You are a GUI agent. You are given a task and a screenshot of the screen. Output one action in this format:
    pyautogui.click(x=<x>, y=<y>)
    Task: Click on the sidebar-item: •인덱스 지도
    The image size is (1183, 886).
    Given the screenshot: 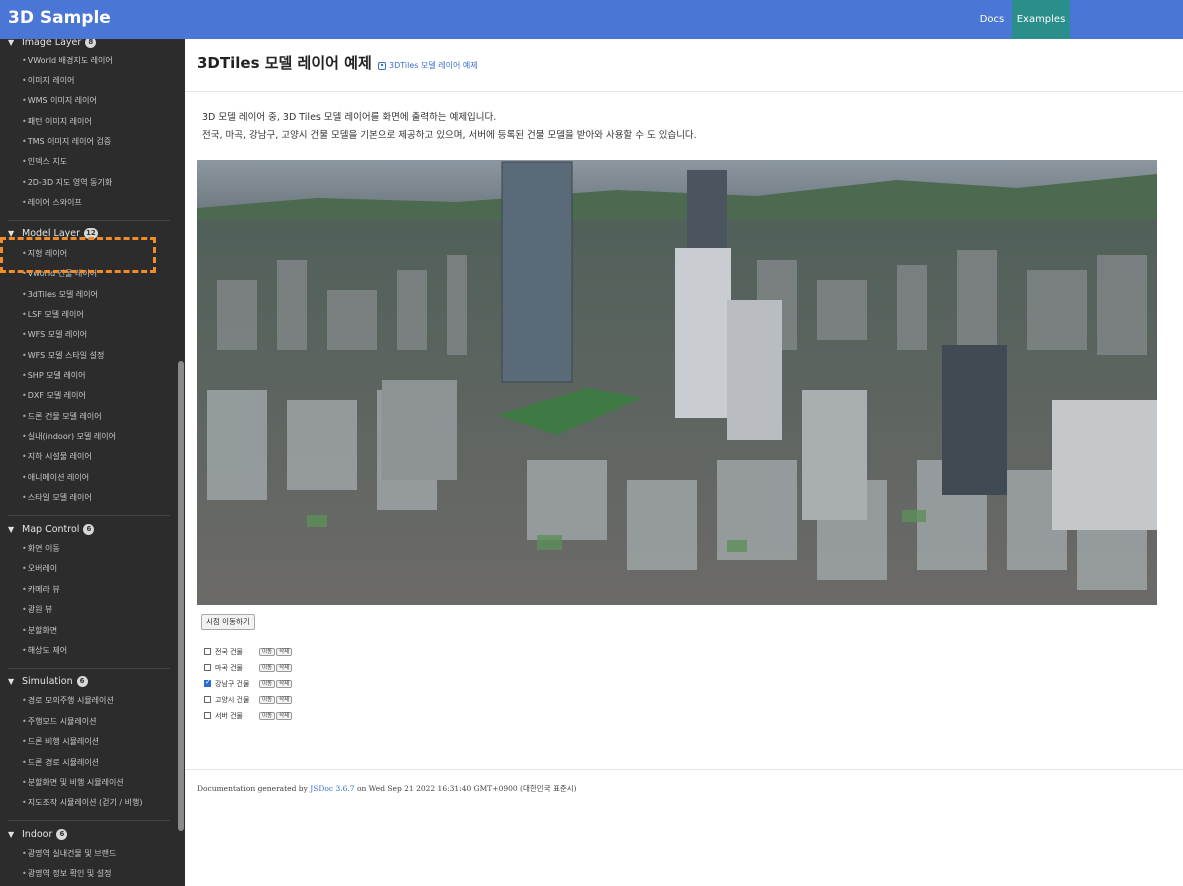 What is the action you would take?
    pyautogui.click(x=44, y=161)
    